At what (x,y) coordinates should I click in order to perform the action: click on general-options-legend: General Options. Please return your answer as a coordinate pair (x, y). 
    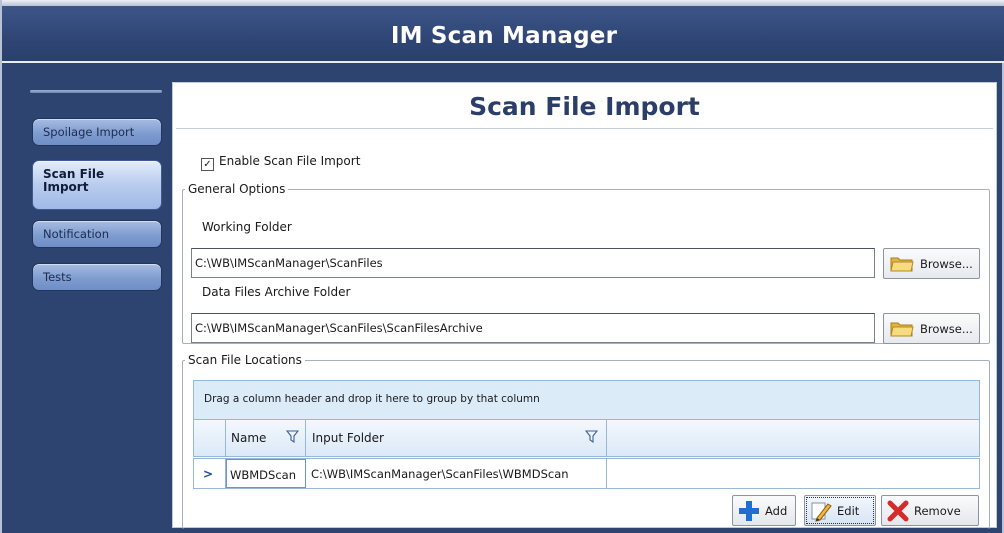
    Looking at the image, I should click on (237, 189).